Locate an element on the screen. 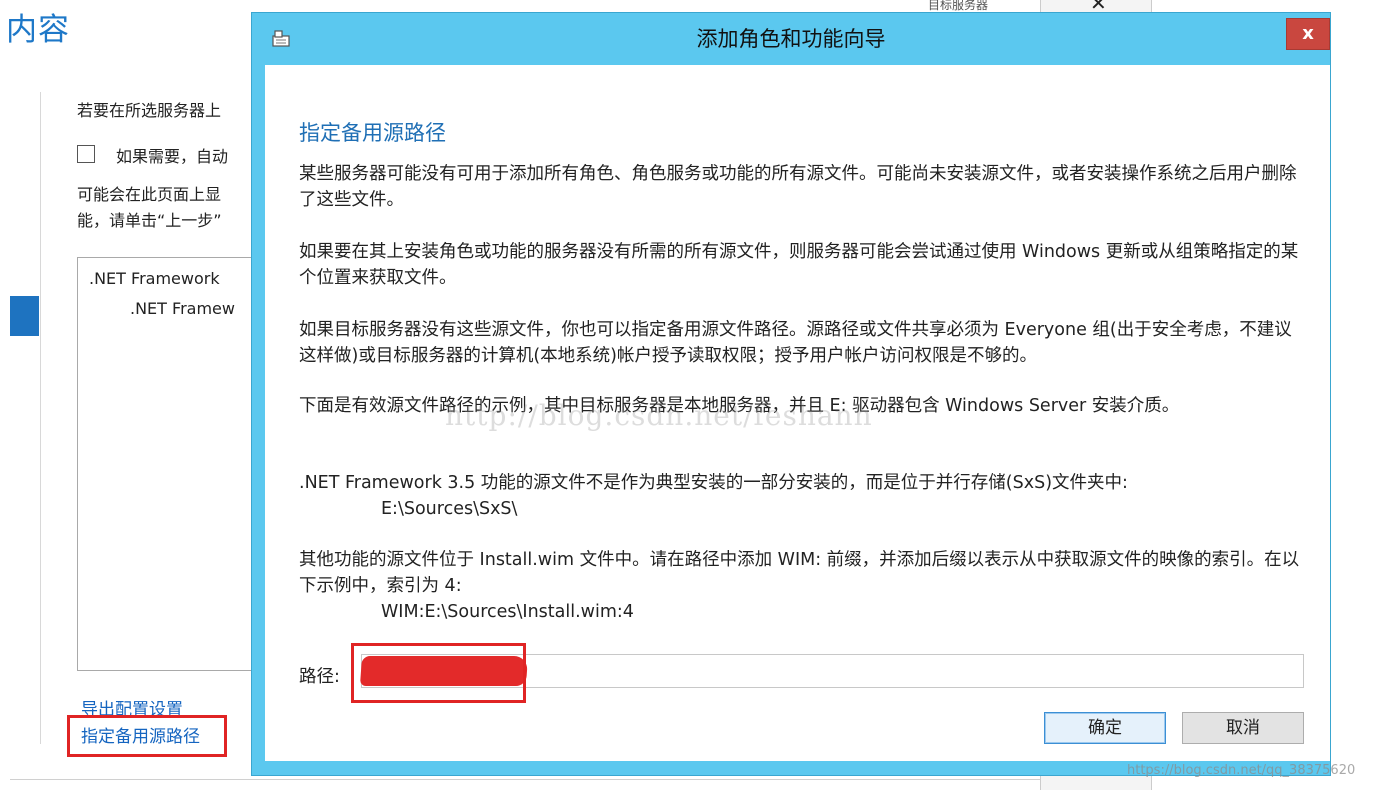  note-text-line1: 可能会在此页面上显 is located at coordinates (149, 194).